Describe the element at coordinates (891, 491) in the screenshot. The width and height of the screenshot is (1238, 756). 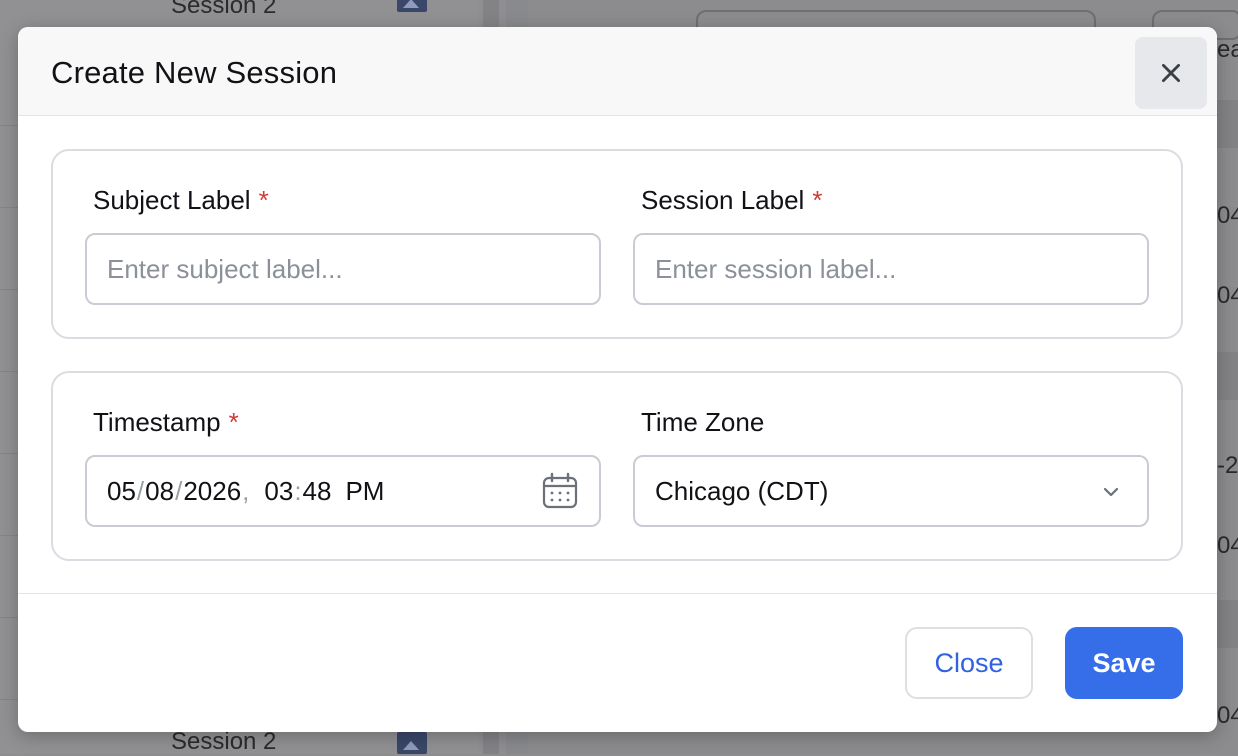
I see `time-zone-select: Chicago (CDT)` at that location.